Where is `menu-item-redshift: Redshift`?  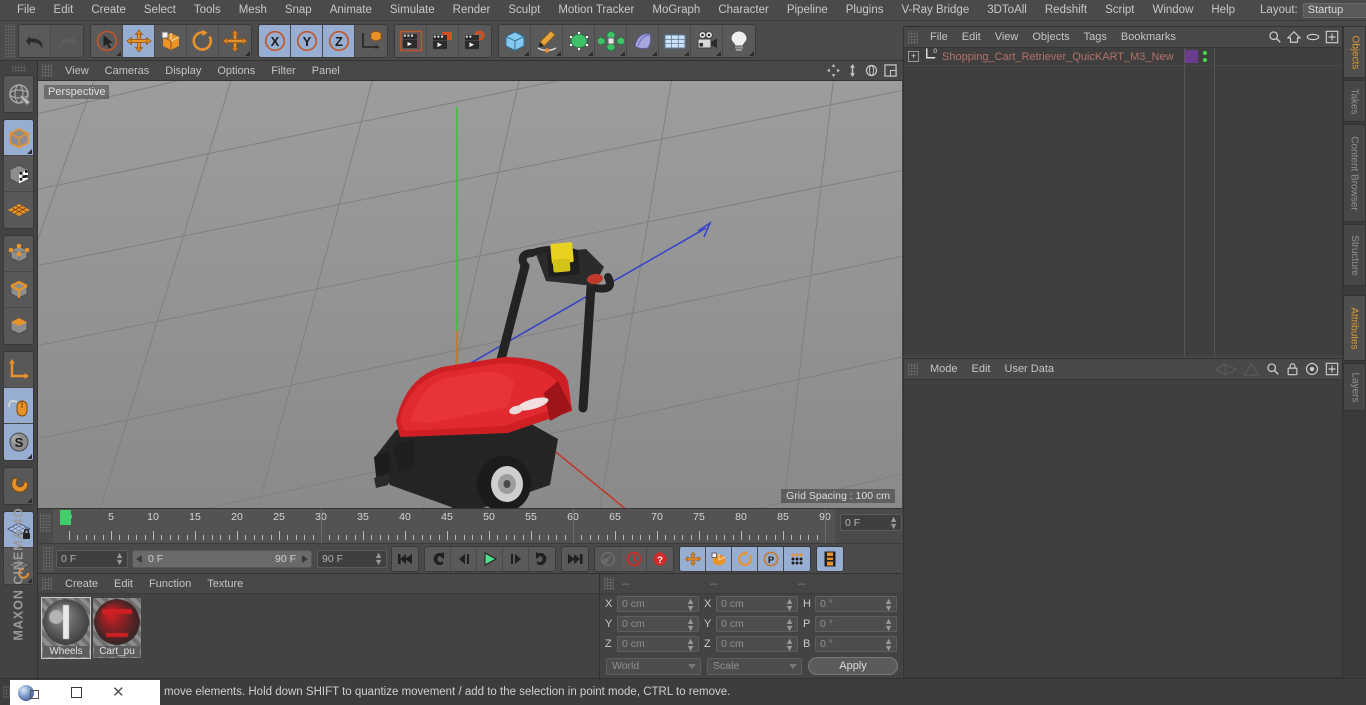
menu-item-redshift: Redshift is located at coordinates (1066, 10).